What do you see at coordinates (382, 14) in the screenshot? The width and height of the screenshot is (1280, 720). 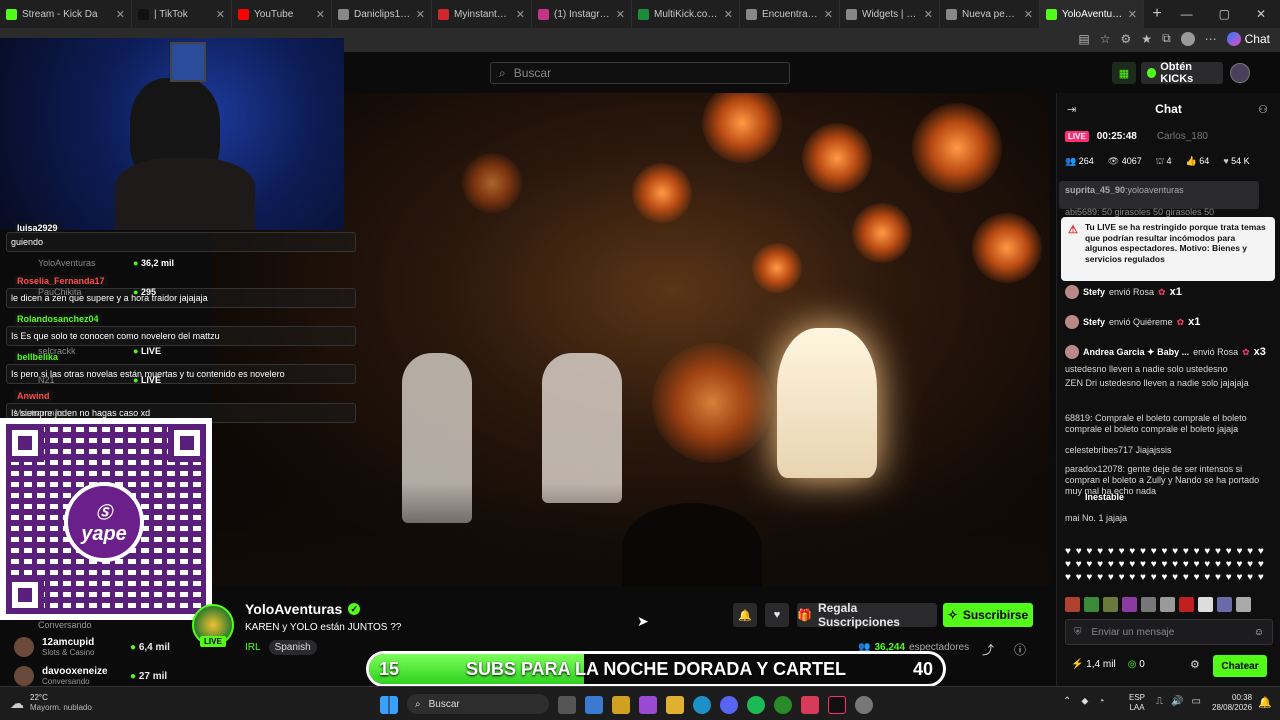 I see `browser-tab: Daniclips1 (@dar ✕` at bounding box center [382, 14].